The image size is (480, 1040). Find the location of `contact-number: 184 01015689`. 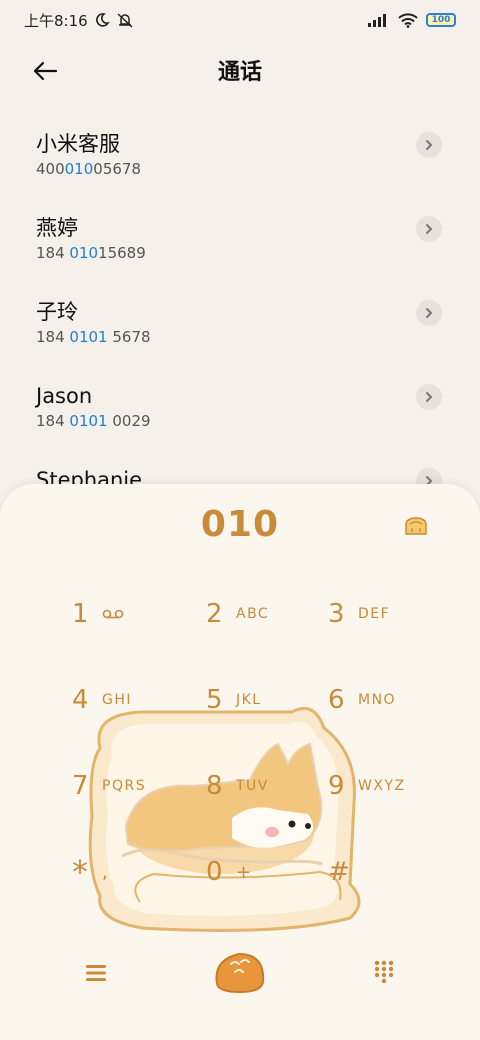

contact-number: 184 01015689 is located at coordinates (240, 253).